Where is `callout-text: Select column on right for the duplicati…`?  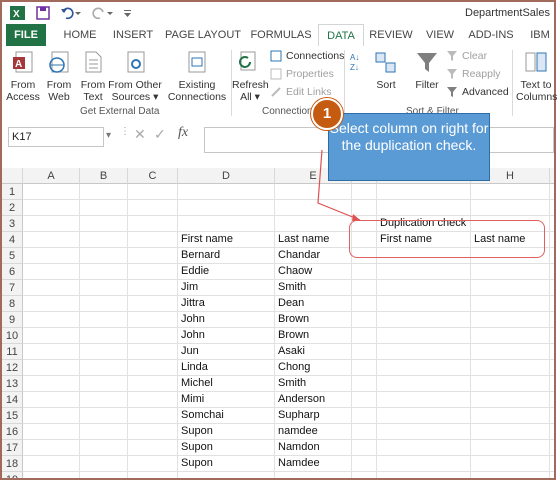
callout-text: Select column on right for the duplicati… is located at coordinates (409, 136).